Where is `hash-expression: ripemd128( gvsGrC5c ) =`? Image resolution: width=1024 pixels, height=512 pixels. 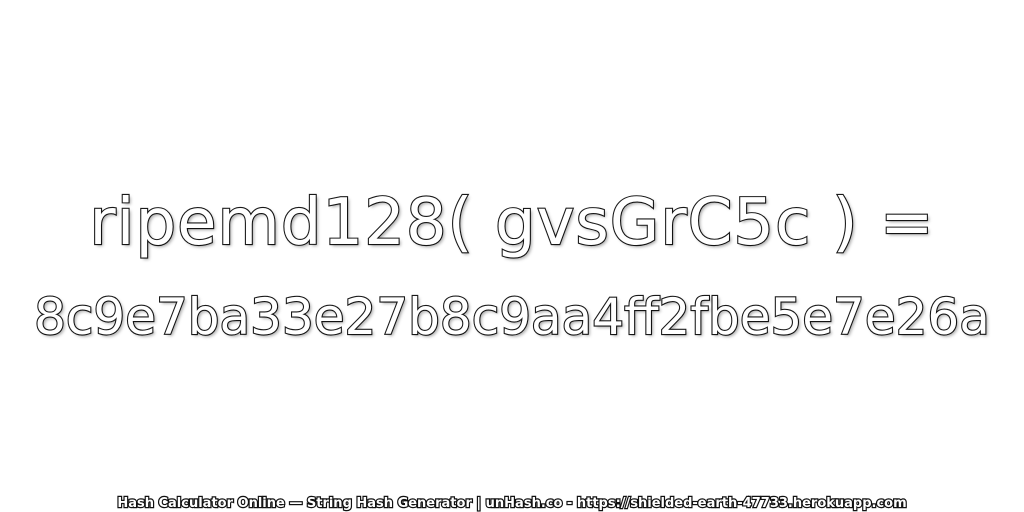
hash-expression: ripemd128( gvsGrC5c ) = is located at coordinates (511, 223).